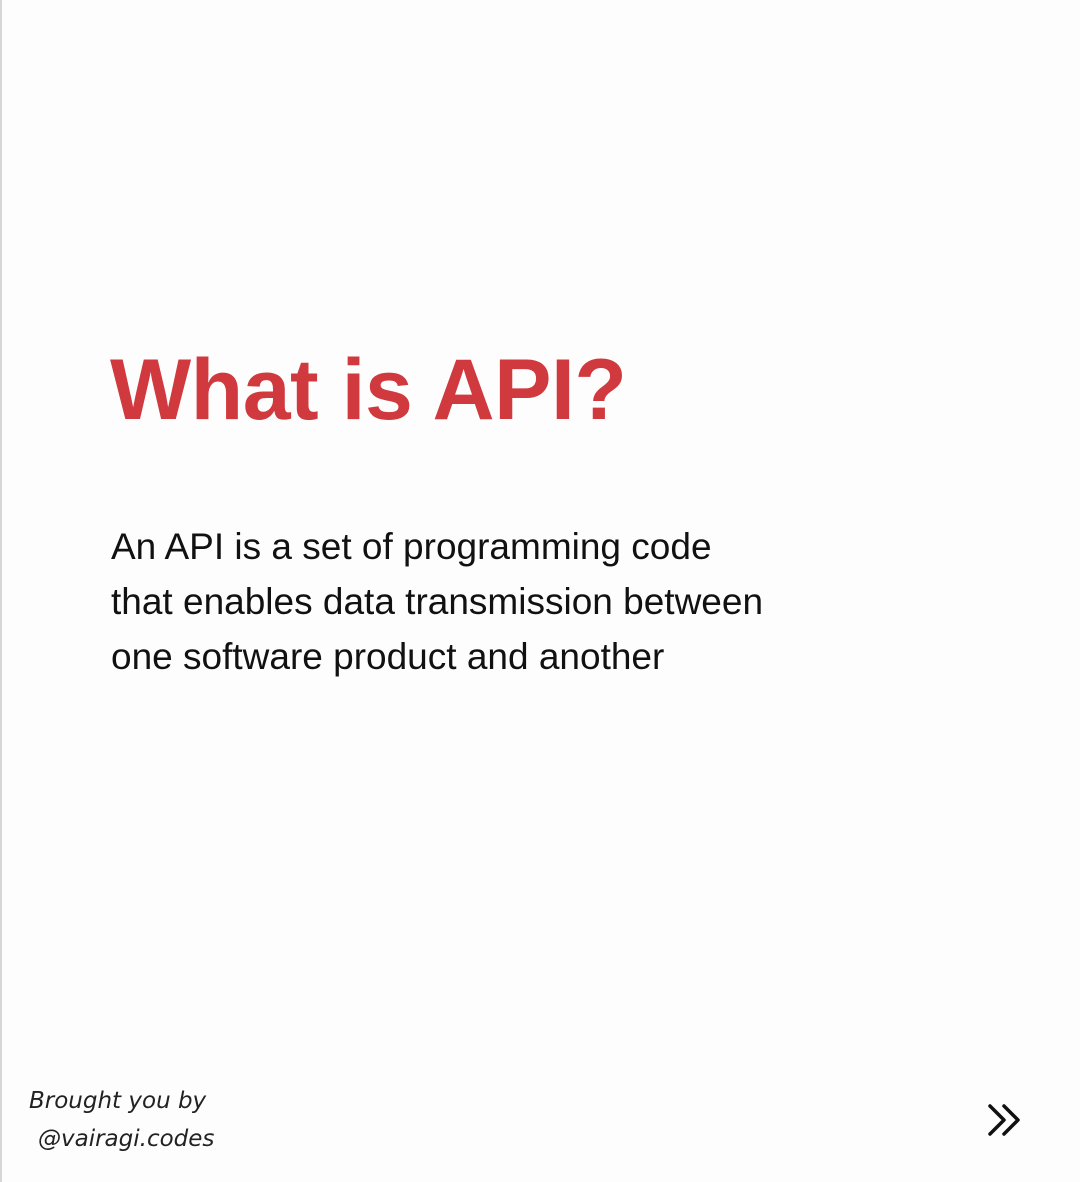 The width and height of the screenshot is (1080, 1182). What do you see at coordinates (121, 1120) in the screenshot?
I see `credit-block: Brought you by @vairagi.codes` at bounding box center [121, 1120].